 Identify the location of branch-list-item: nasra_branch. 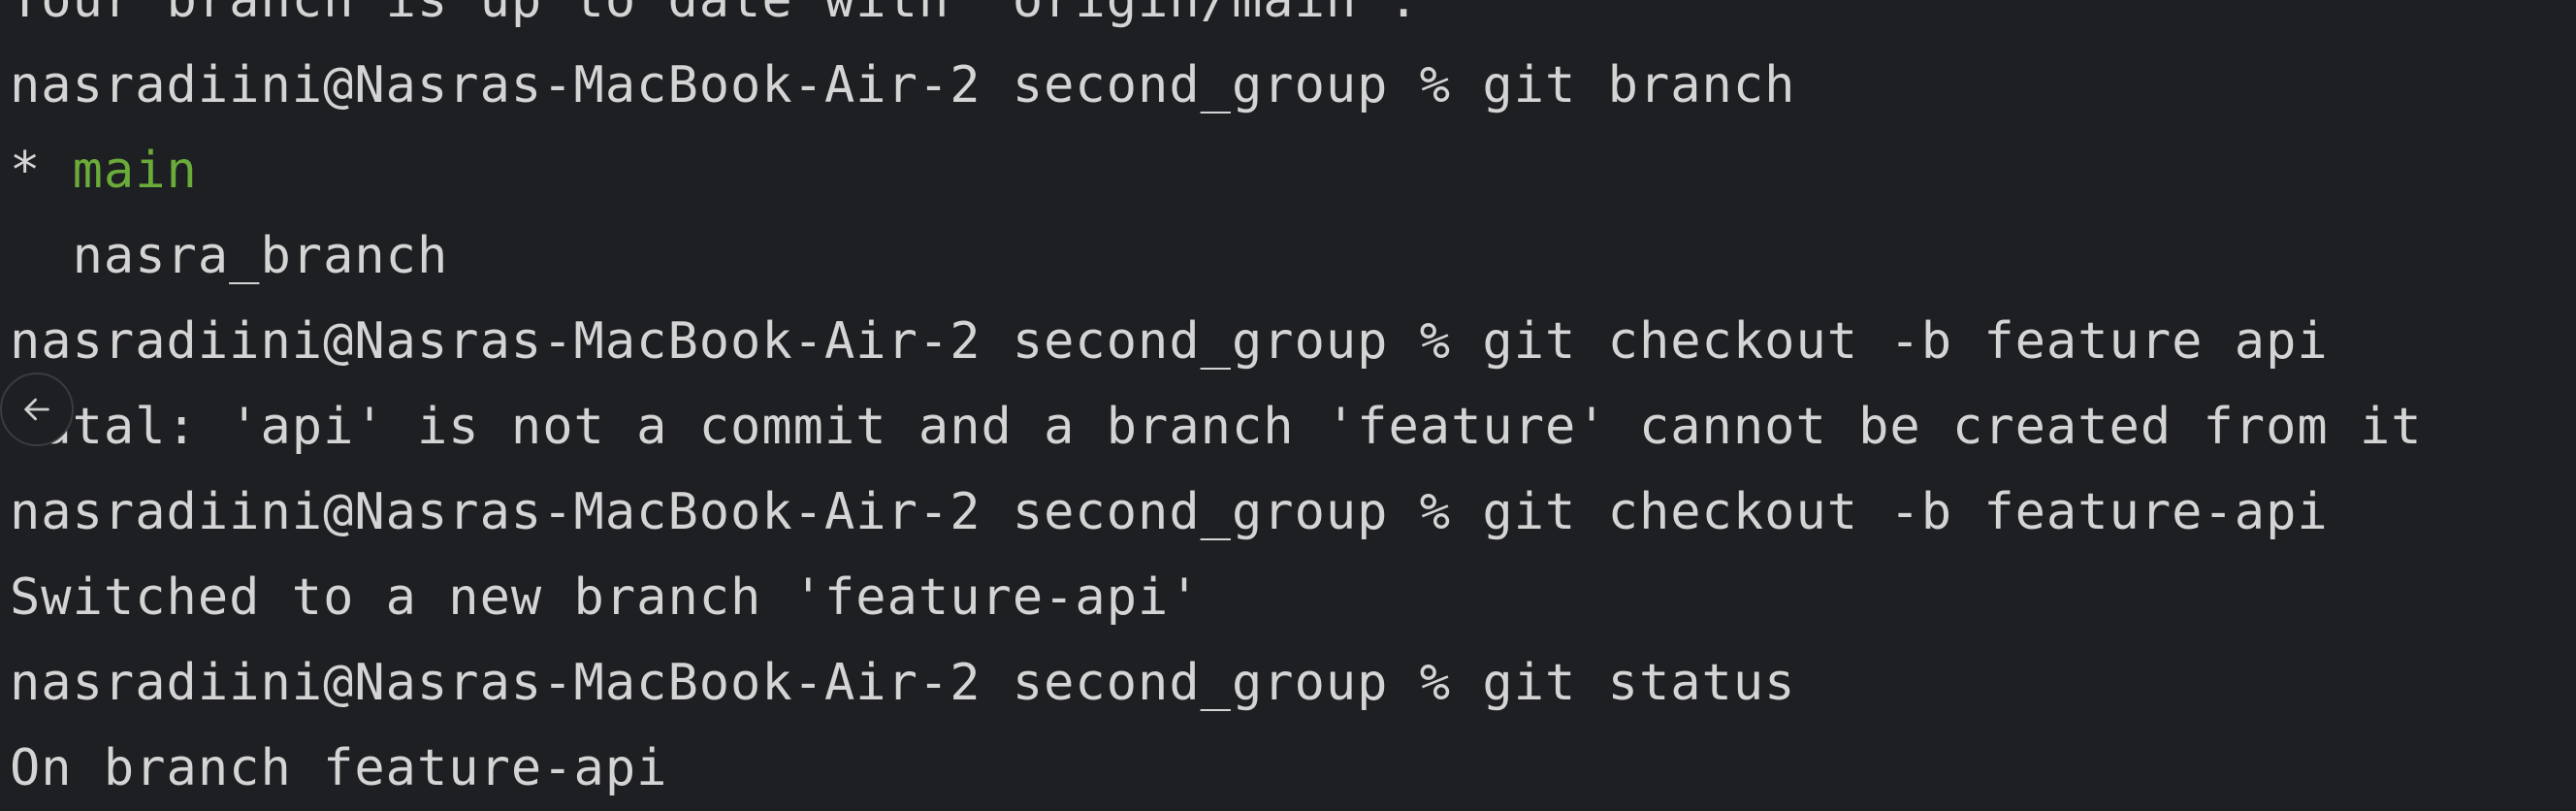
(229, 256).